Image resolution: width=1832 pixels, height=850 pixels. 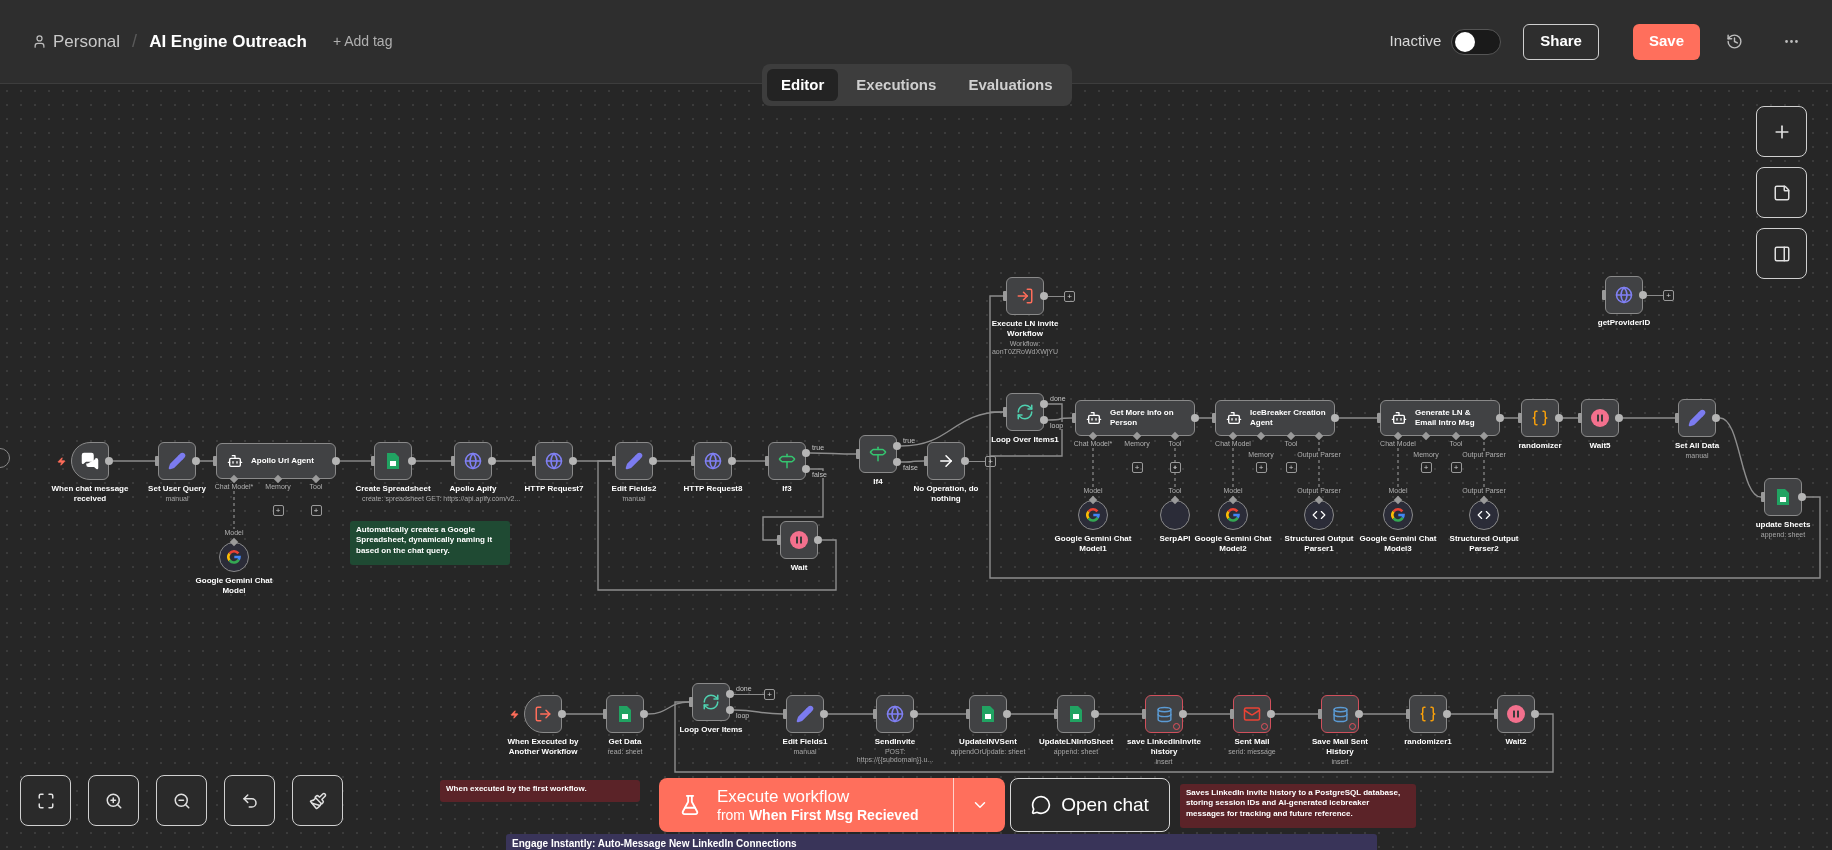 What do you see at coordinates (1142, 418) in the screenshot?
I see `node-label: Get More info on Person` at bounding box center [1142, 418].